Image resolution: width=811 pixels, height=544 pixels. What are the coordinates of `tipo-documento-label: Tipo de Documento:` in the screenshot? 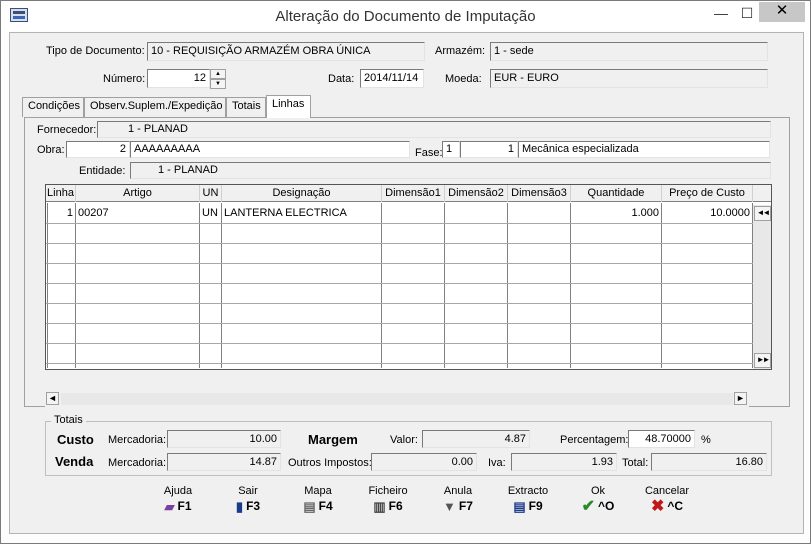 It's located at (95, 51).